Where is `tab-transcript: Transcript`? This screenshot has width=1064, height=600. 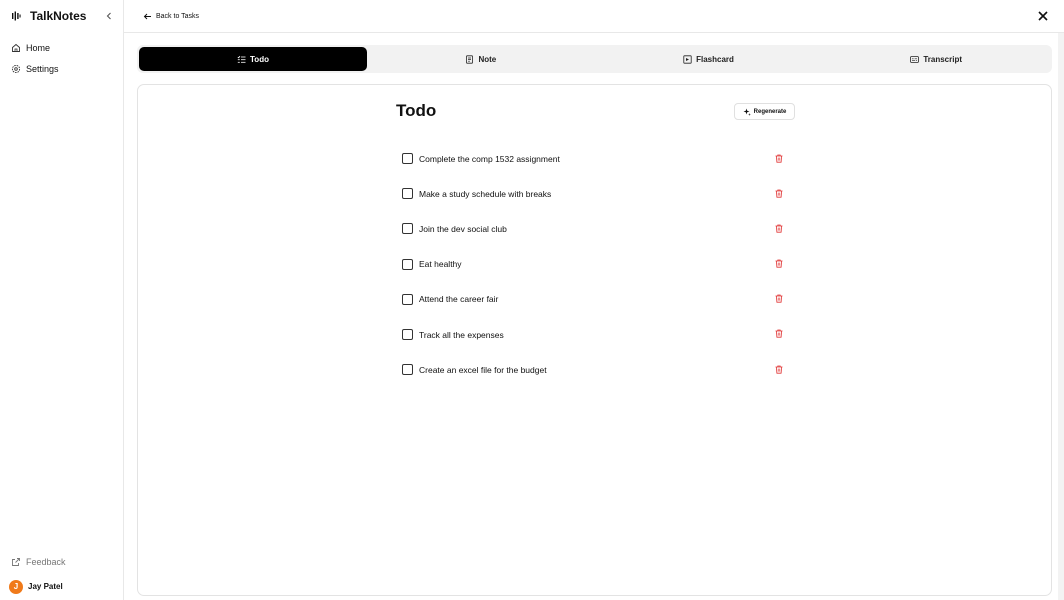
tab-transcript: Transcript is located at coordinates (936, 59).